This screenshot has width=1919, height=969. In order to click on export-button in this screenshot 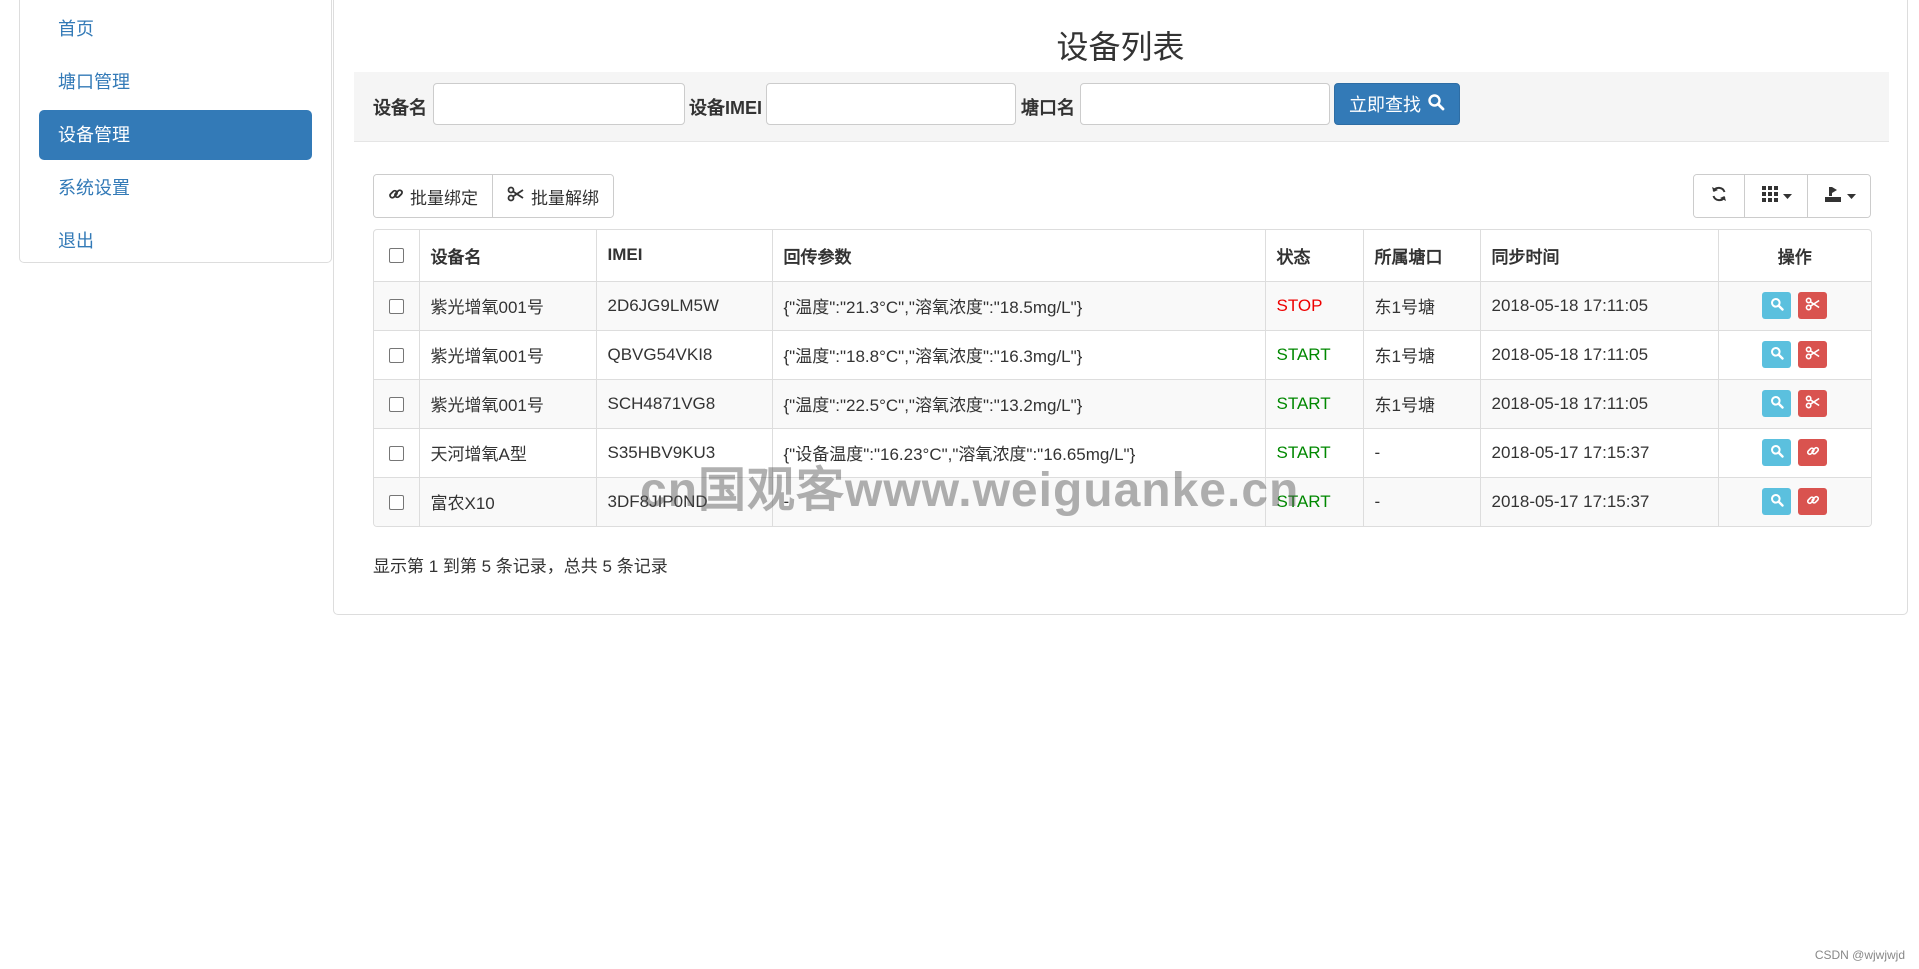, I will do `click(1838, 196)`.